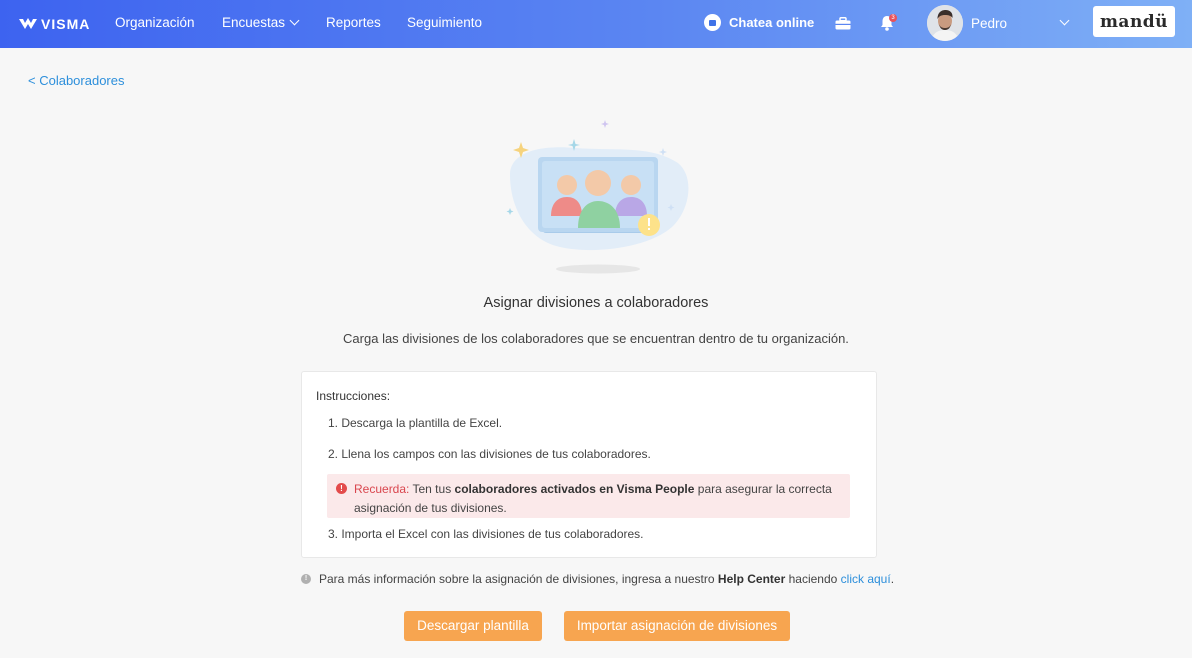 The height and width of the screenshot is (658, 1192). What do you see at coordinates (597, 197) in the screenshot?
I see `people-group-illustration` at bounding box center [597, 197].